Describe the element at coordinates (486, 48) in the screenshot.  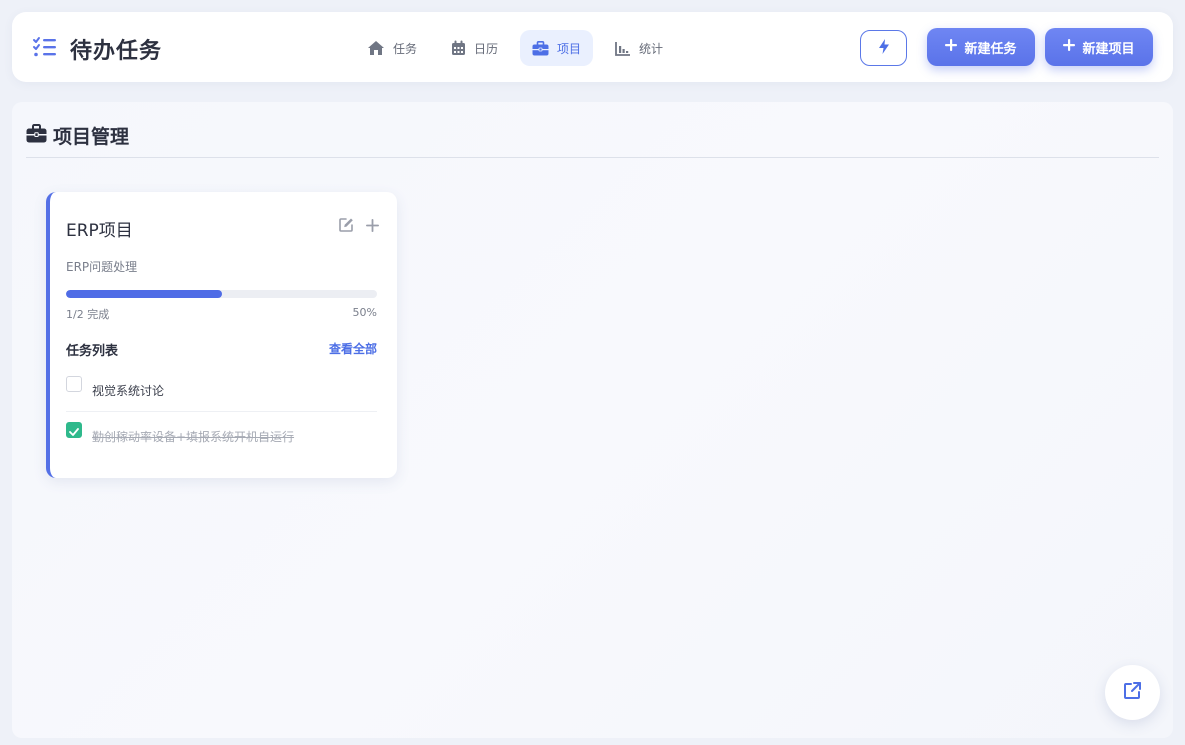
I see `nav-tab-label: 日历` at that location.